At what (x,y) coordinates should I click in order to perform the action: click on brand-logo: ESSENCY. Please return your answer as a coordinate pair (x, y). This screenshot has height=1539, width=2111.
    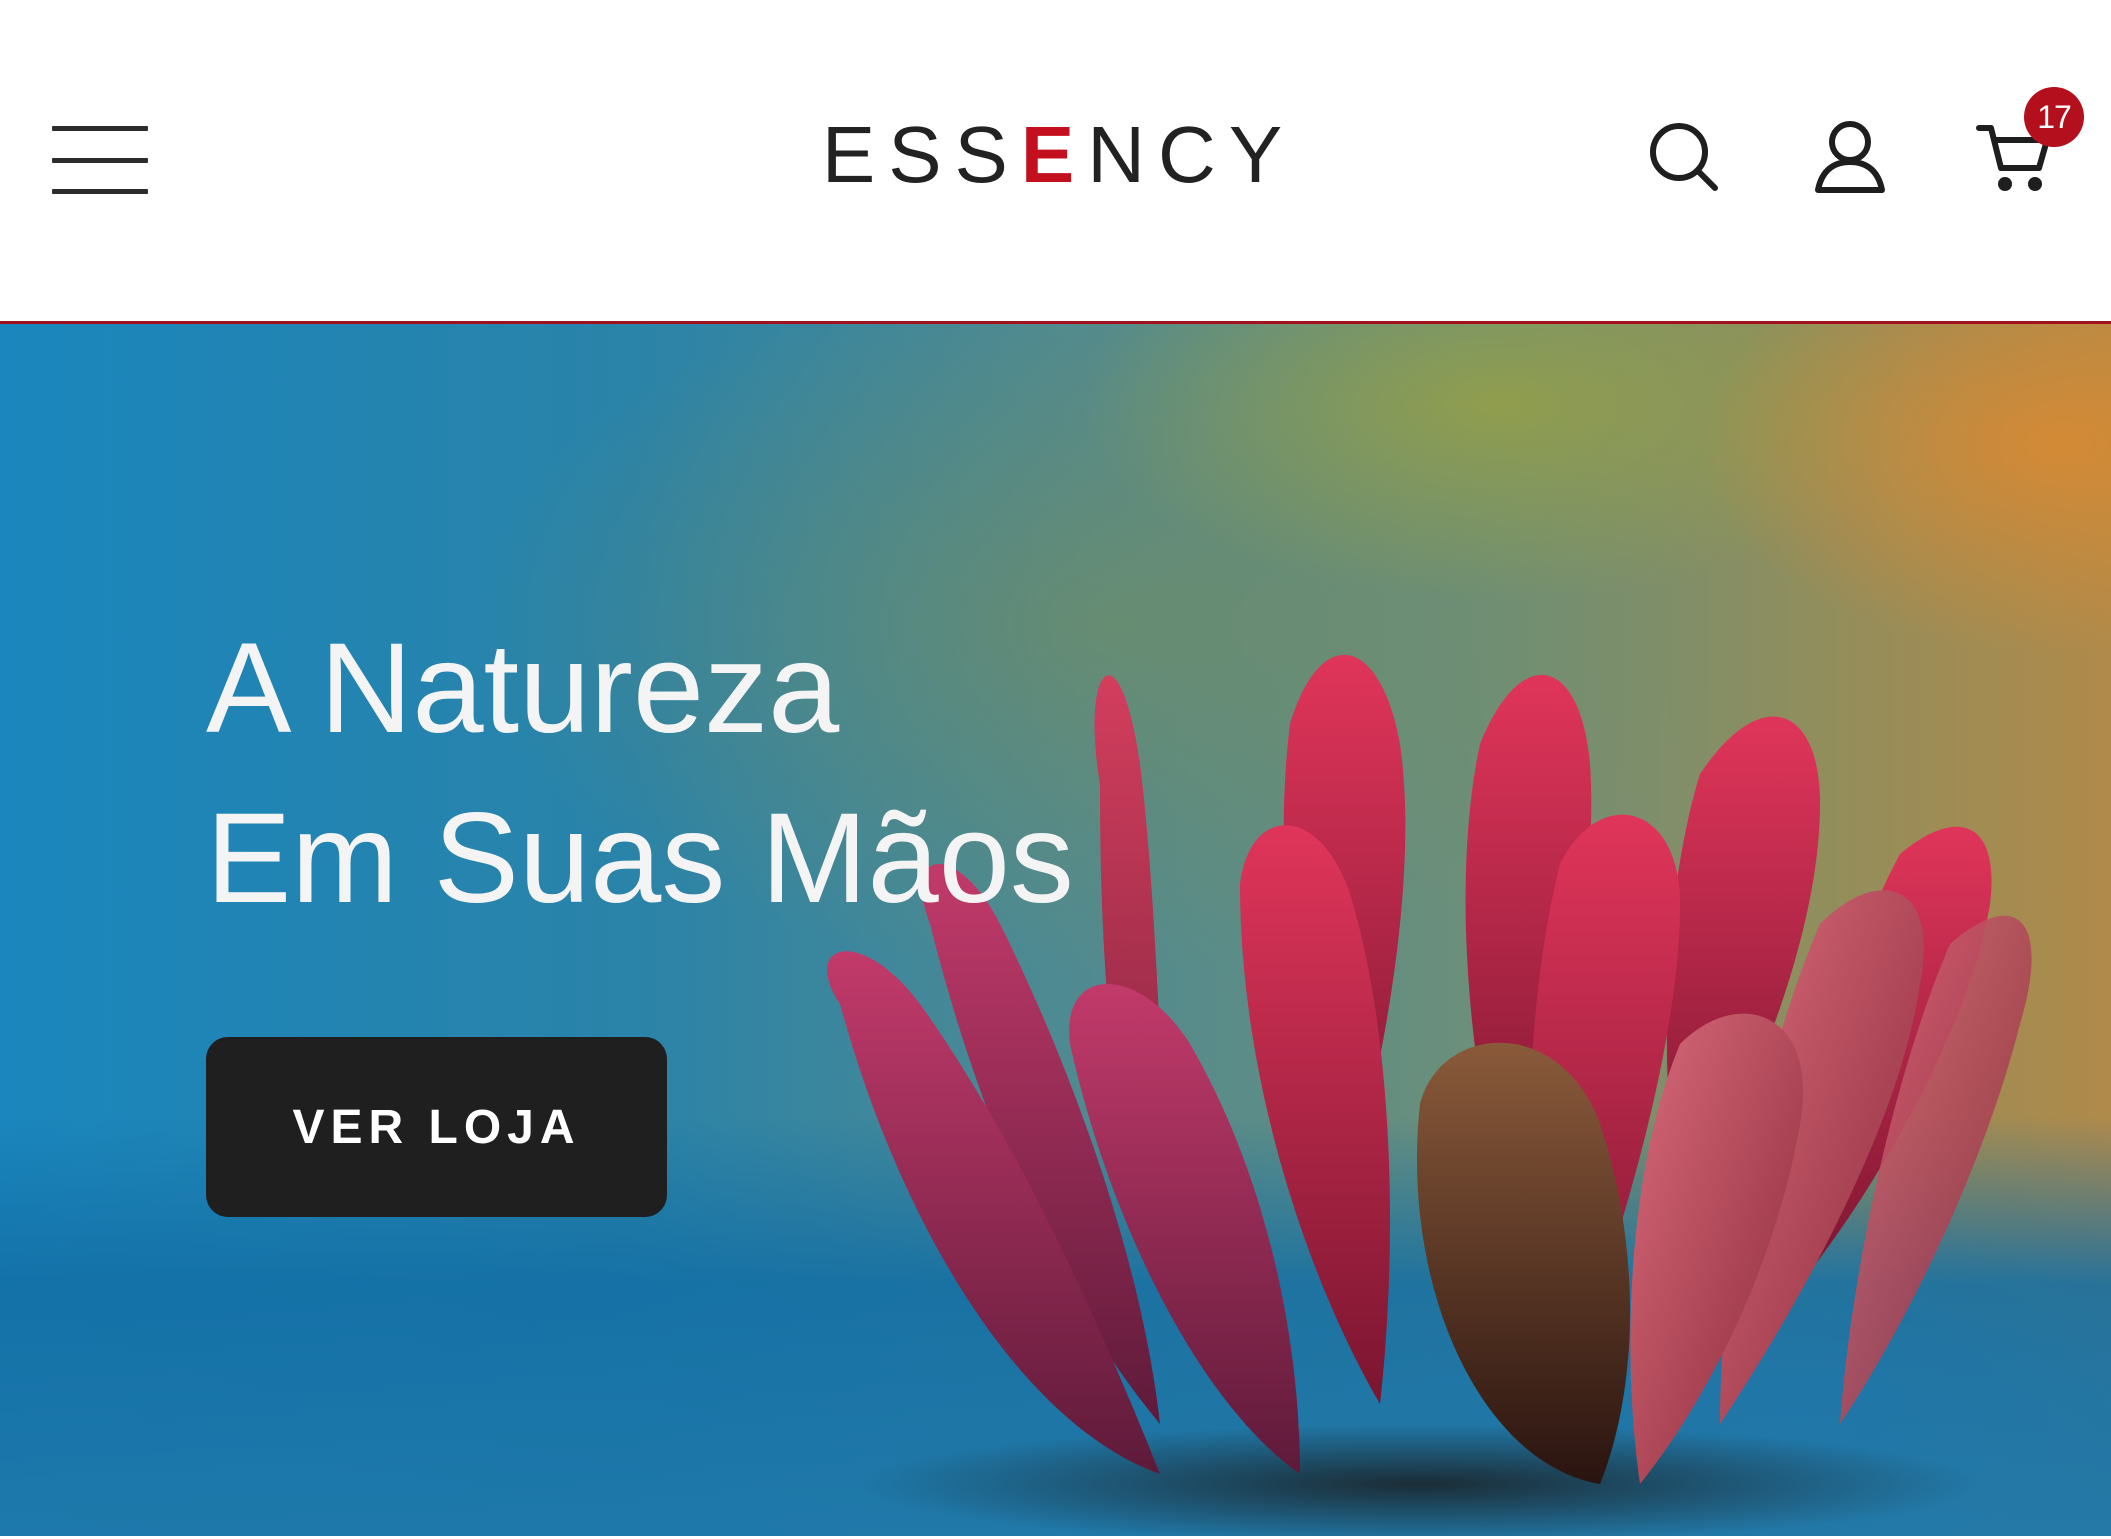
    Looking at the image, I should click on (1055, 155).